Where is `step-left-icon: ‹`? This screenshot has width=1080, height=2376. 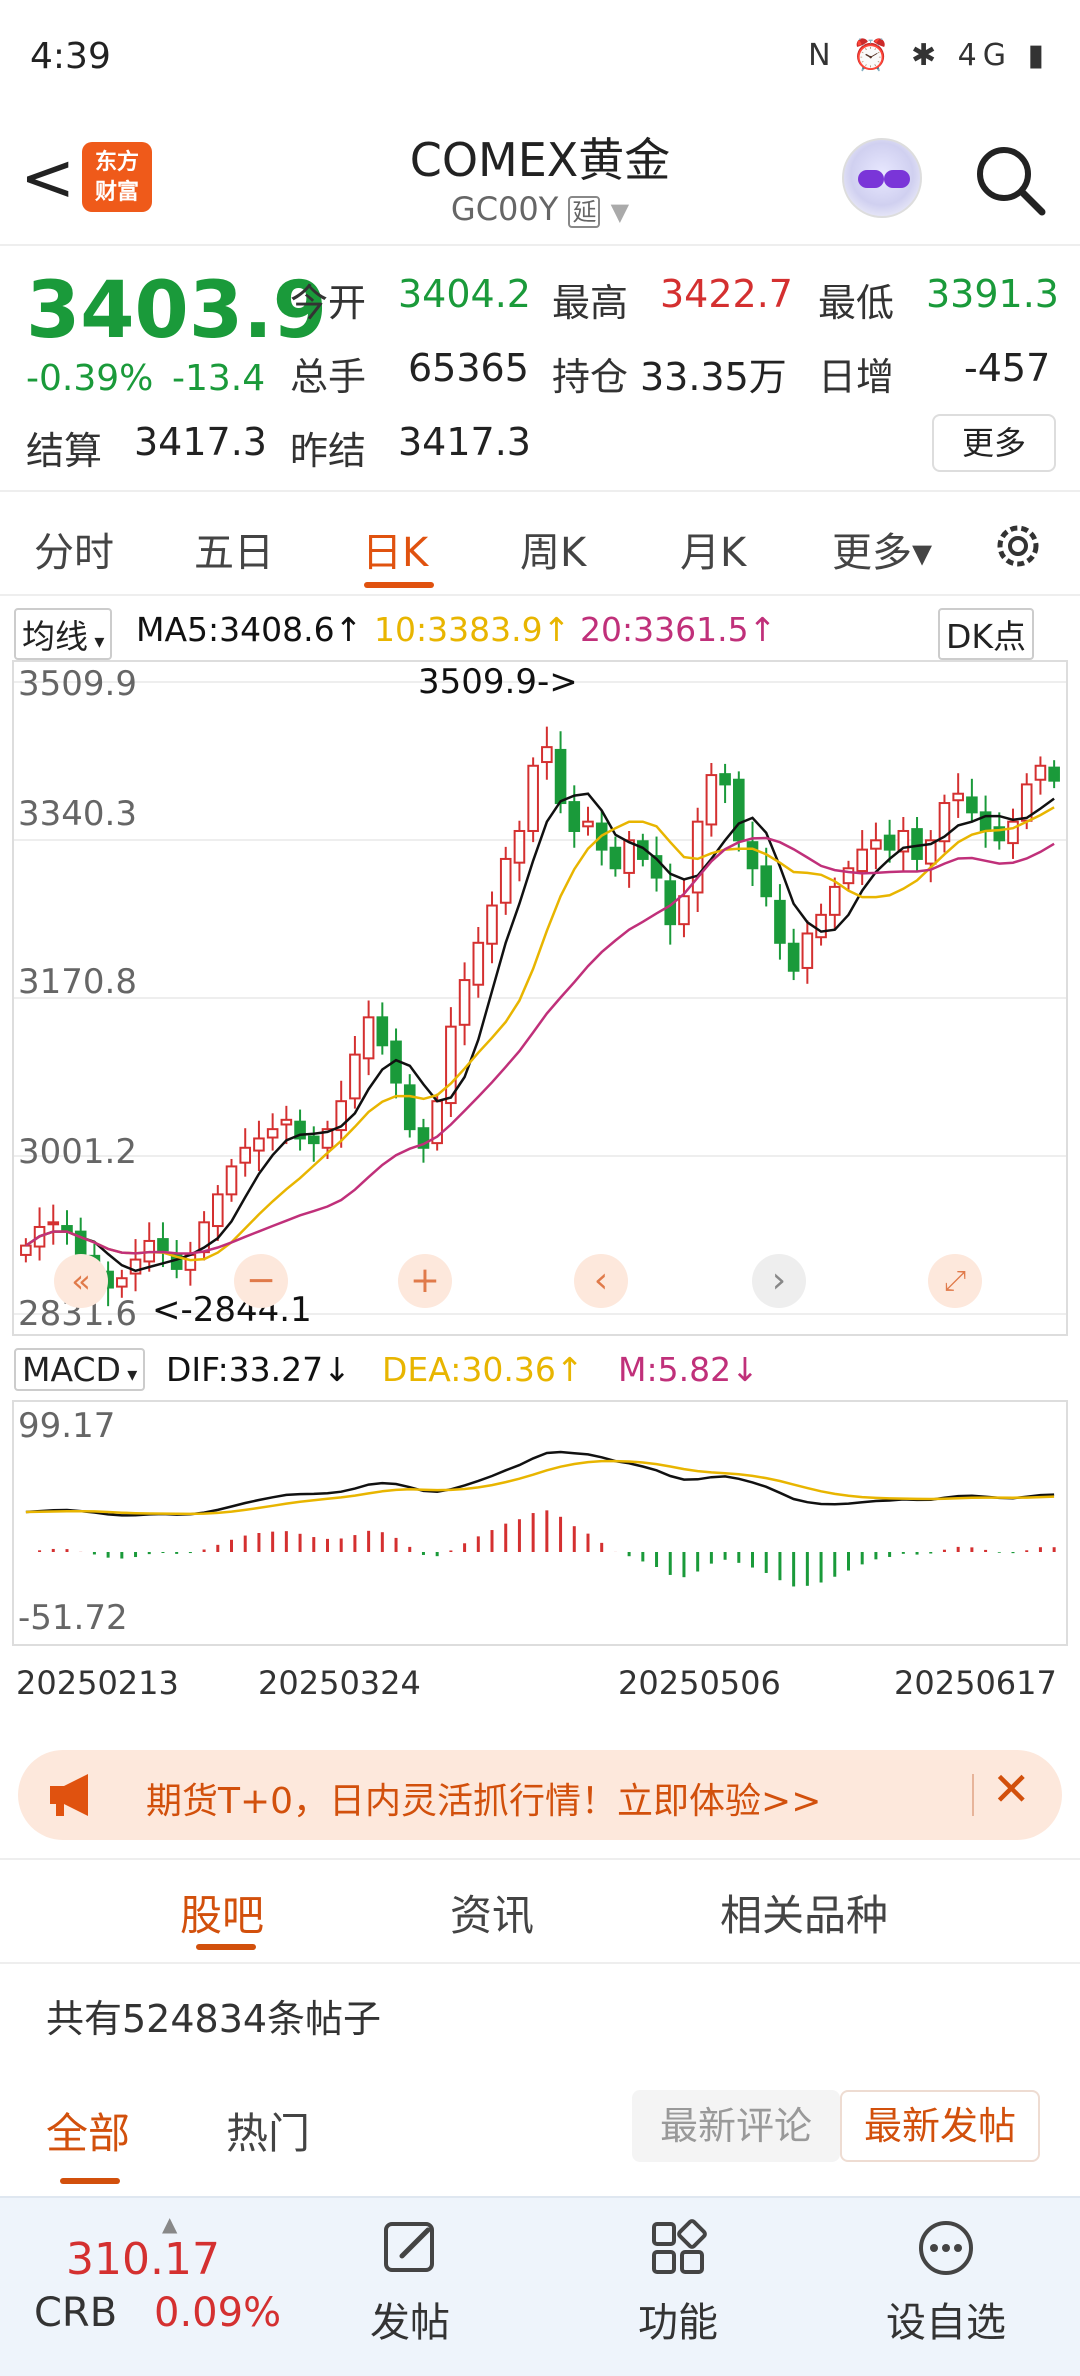 step-left-icon: ‹ is located at coordinates (601, 1281).